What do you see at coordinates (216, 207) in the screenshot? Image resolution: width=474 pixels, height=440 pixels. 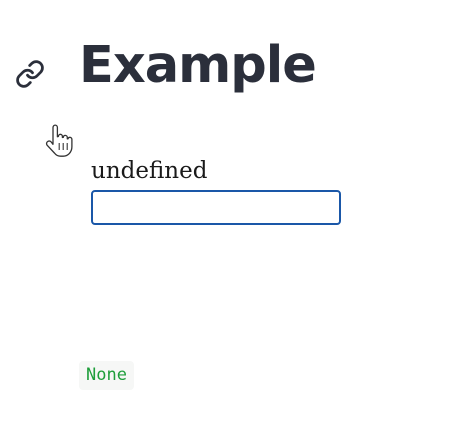 I see `text-input` at bounding box center [216, 207].